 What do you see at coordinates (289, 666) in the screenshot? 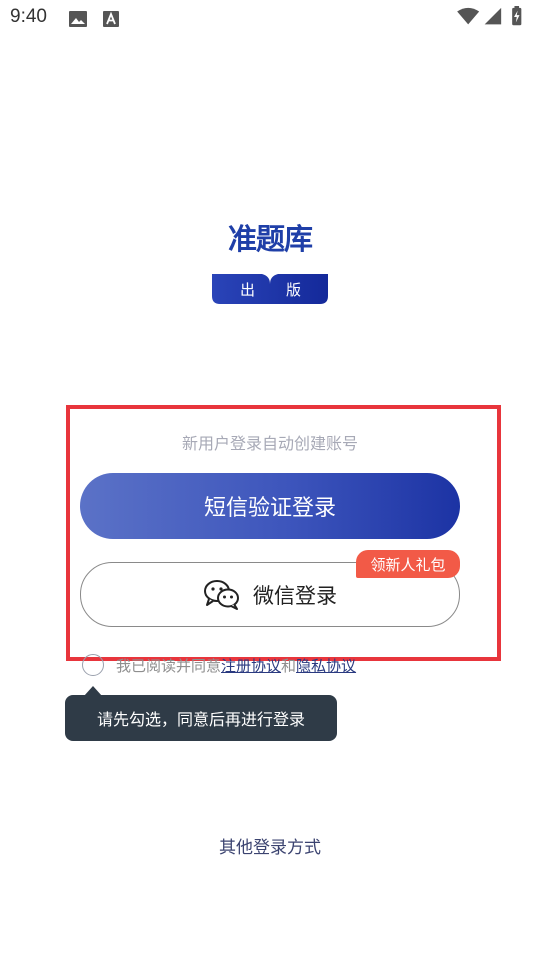
I see `agreement-and: 和` at bounding box center [289, 666].